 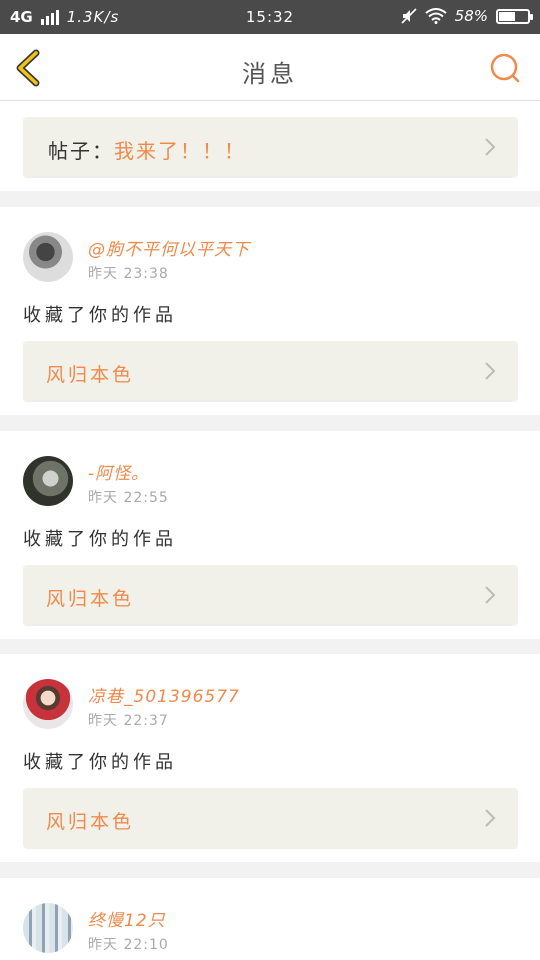 What do you see at coordinates (180, 151) in the screenshot?
I see `post-title: 我来了！！！` at bounding box center [180, 151].